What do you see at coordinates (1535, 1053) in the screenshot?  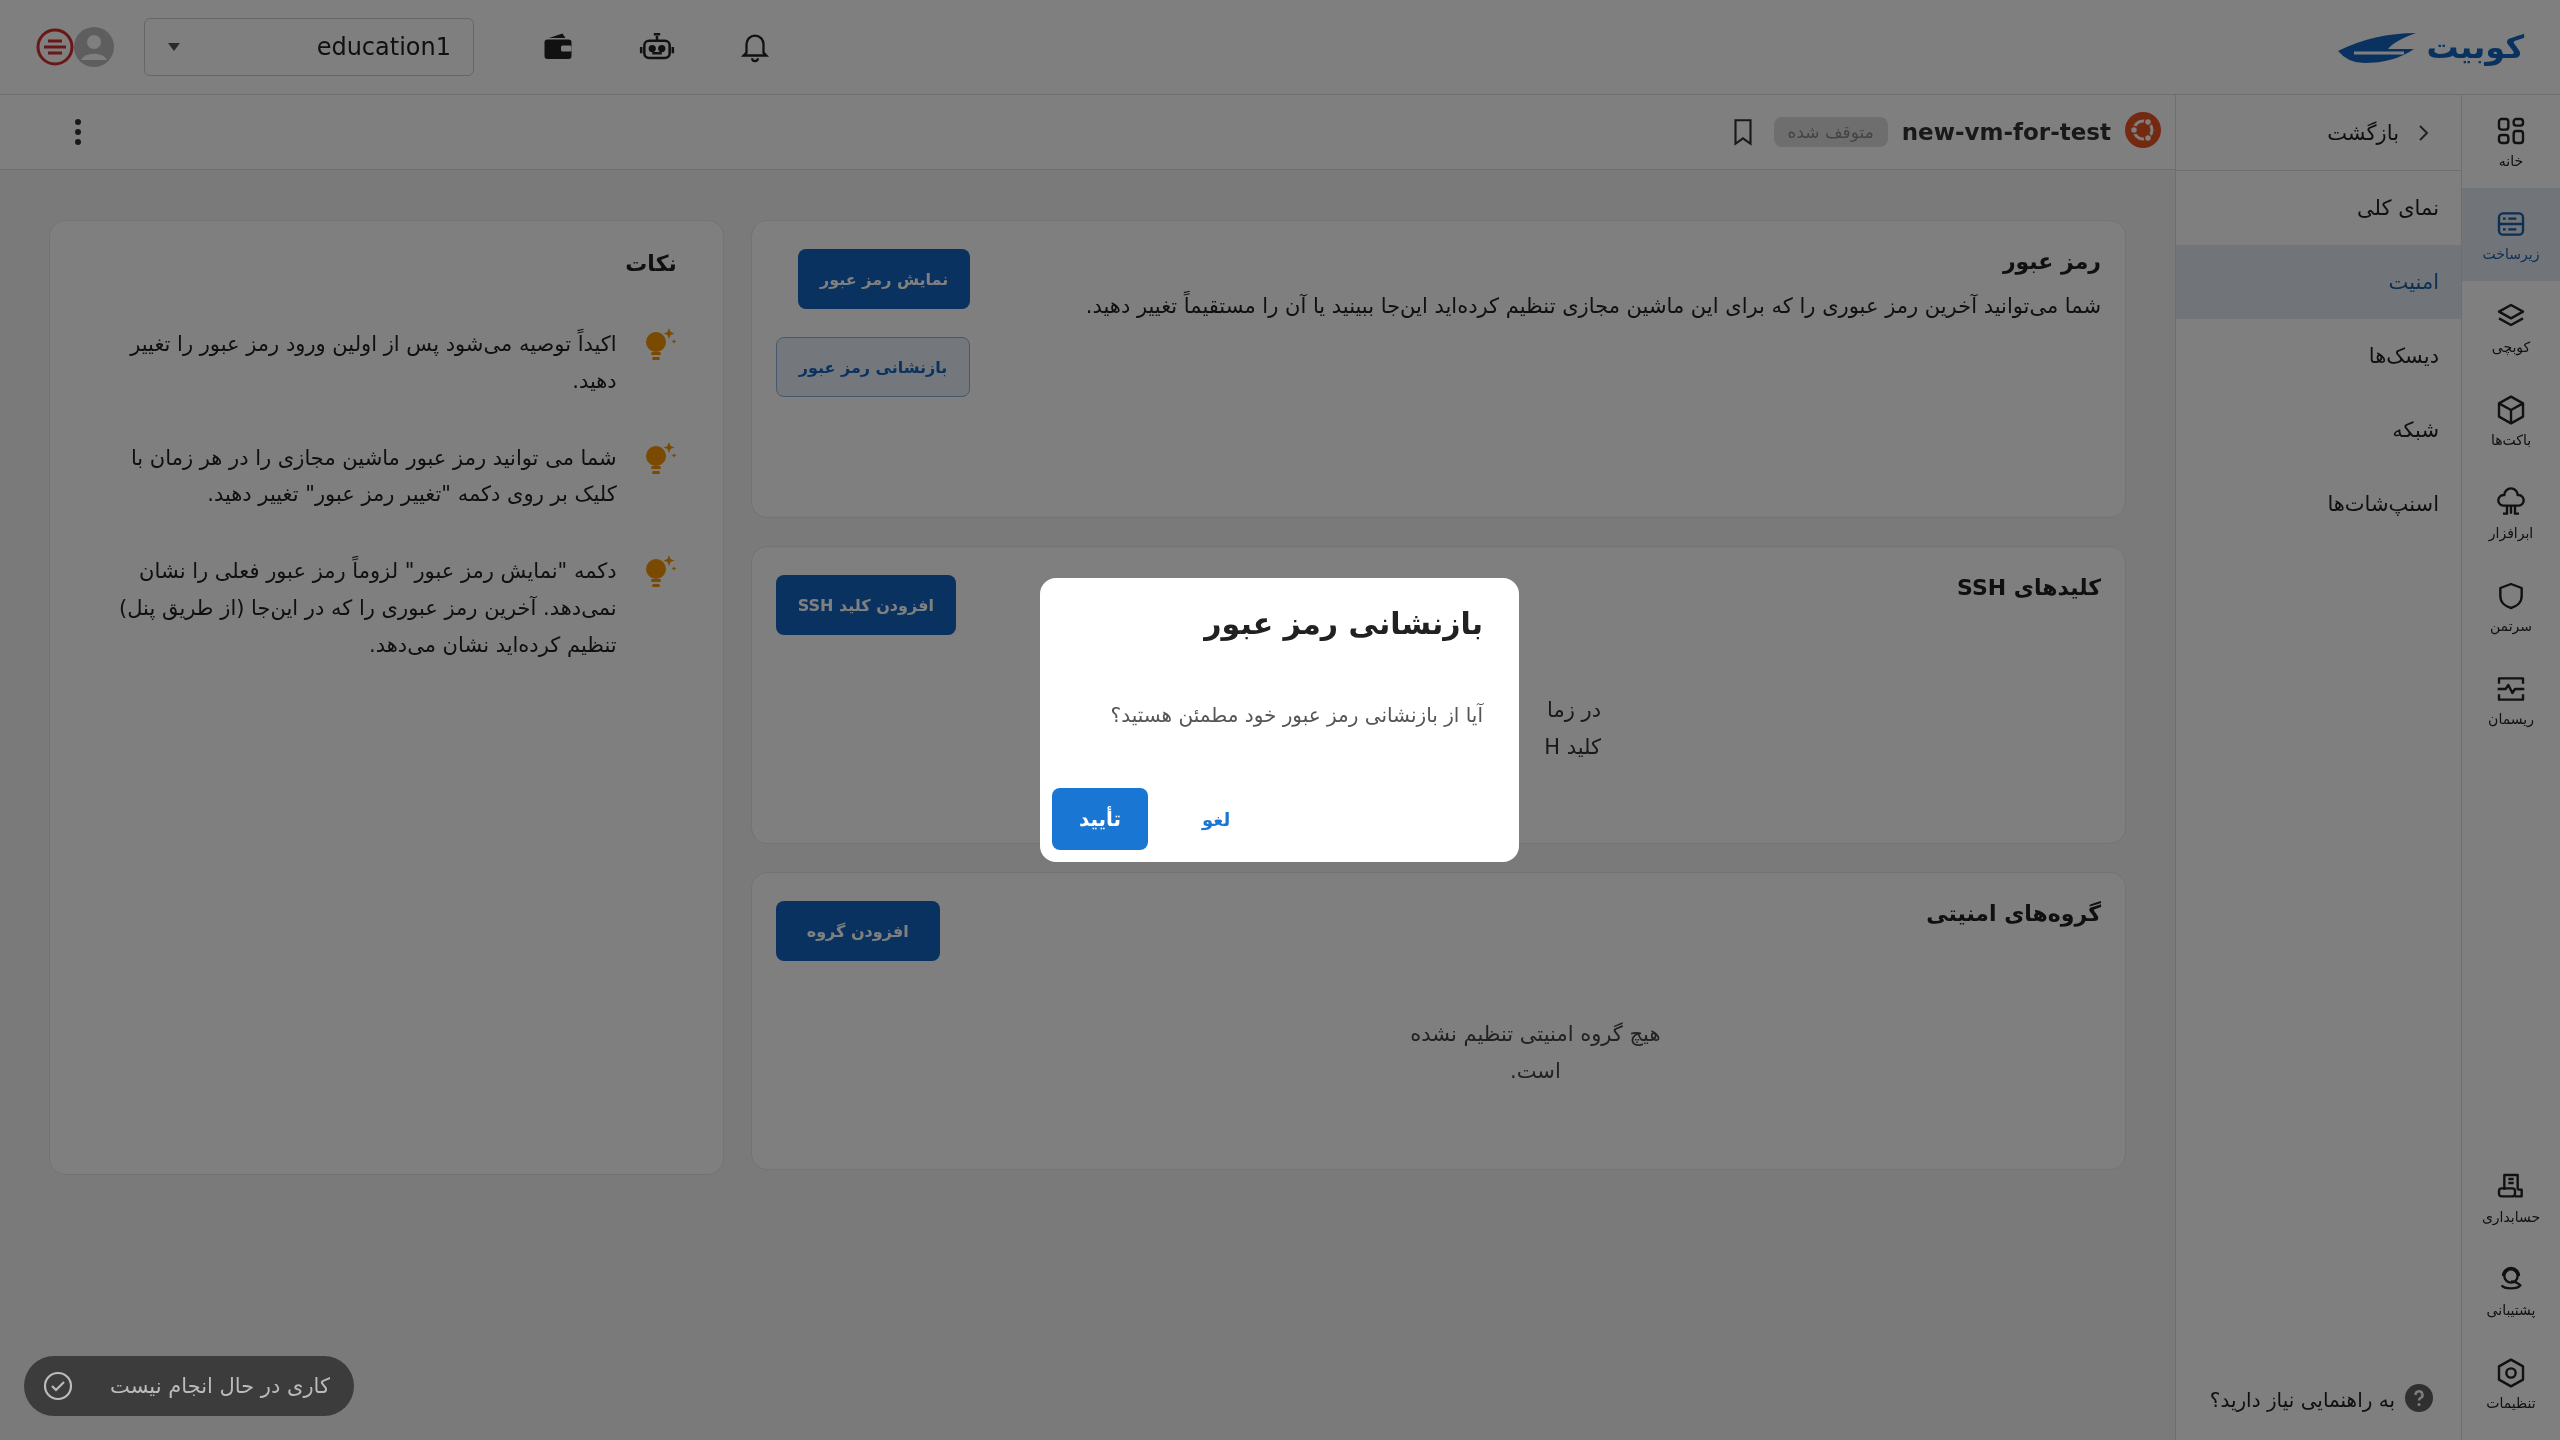 I see `empty-message: هیچ گروه امنیتی تنظیم نشده است.` at bounding box center [1535, 1053].